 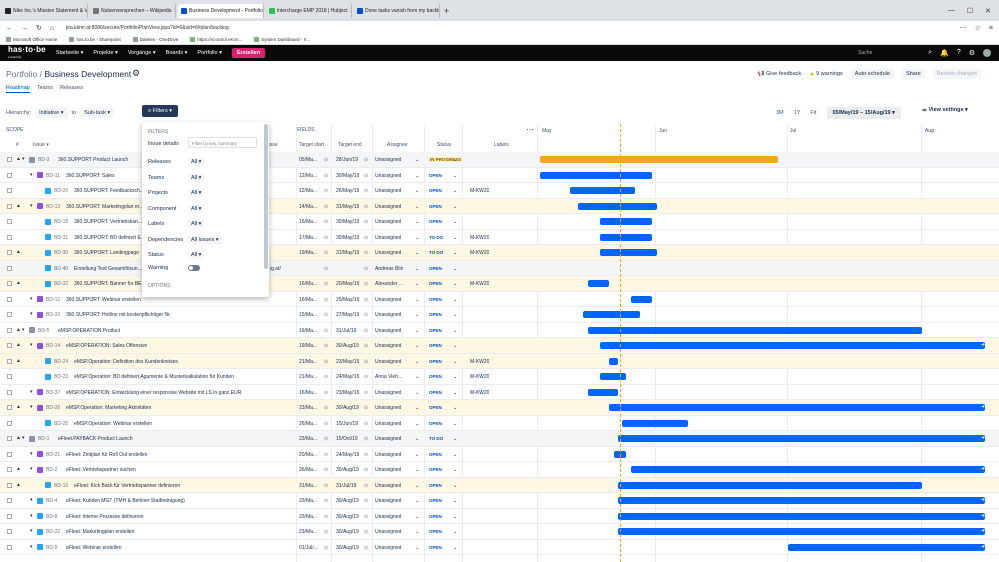 What do you see at coordinates (174, 10) in the screenshot?
I see `close-tab-icon: ✕` at bounding box center [174, 10].